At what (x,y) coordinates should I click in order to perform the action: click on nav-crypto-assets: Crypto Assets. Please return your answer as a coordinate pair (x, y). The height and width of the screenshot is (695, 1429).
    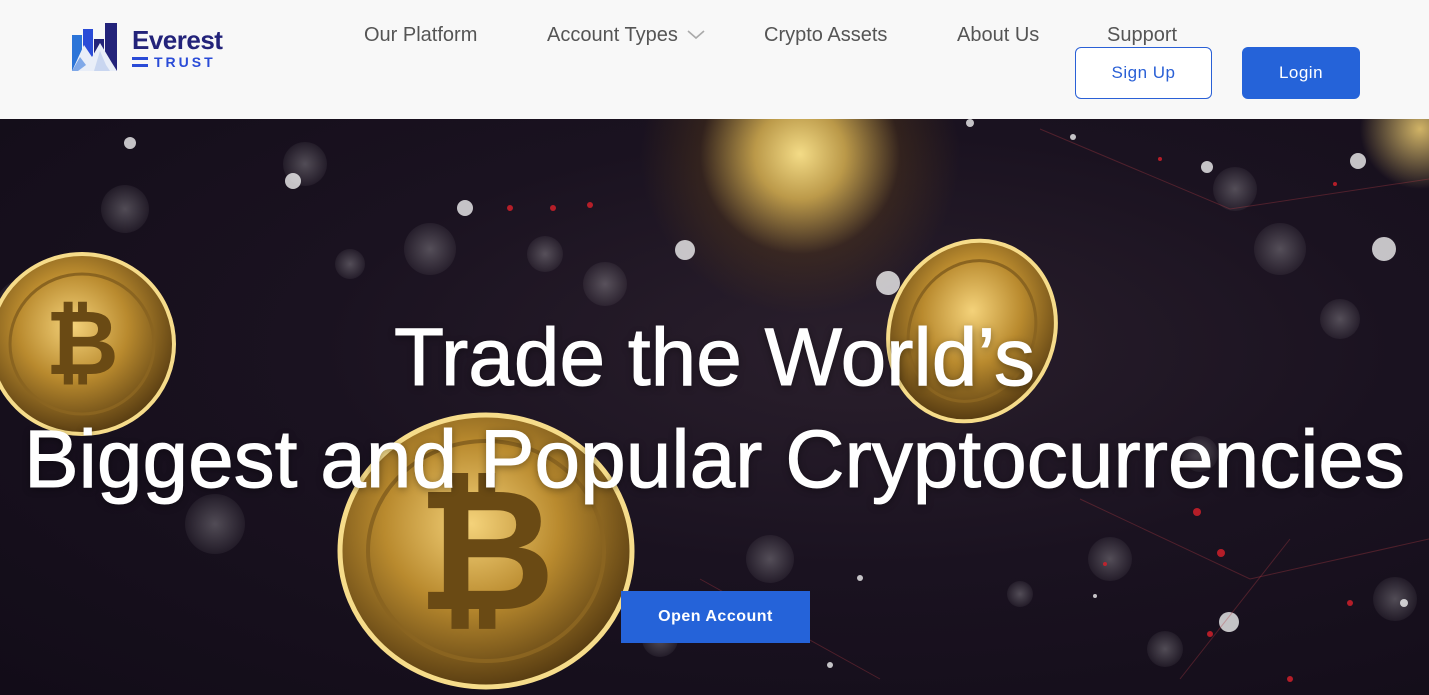
    Looking at the image, I should click on (825, 35).